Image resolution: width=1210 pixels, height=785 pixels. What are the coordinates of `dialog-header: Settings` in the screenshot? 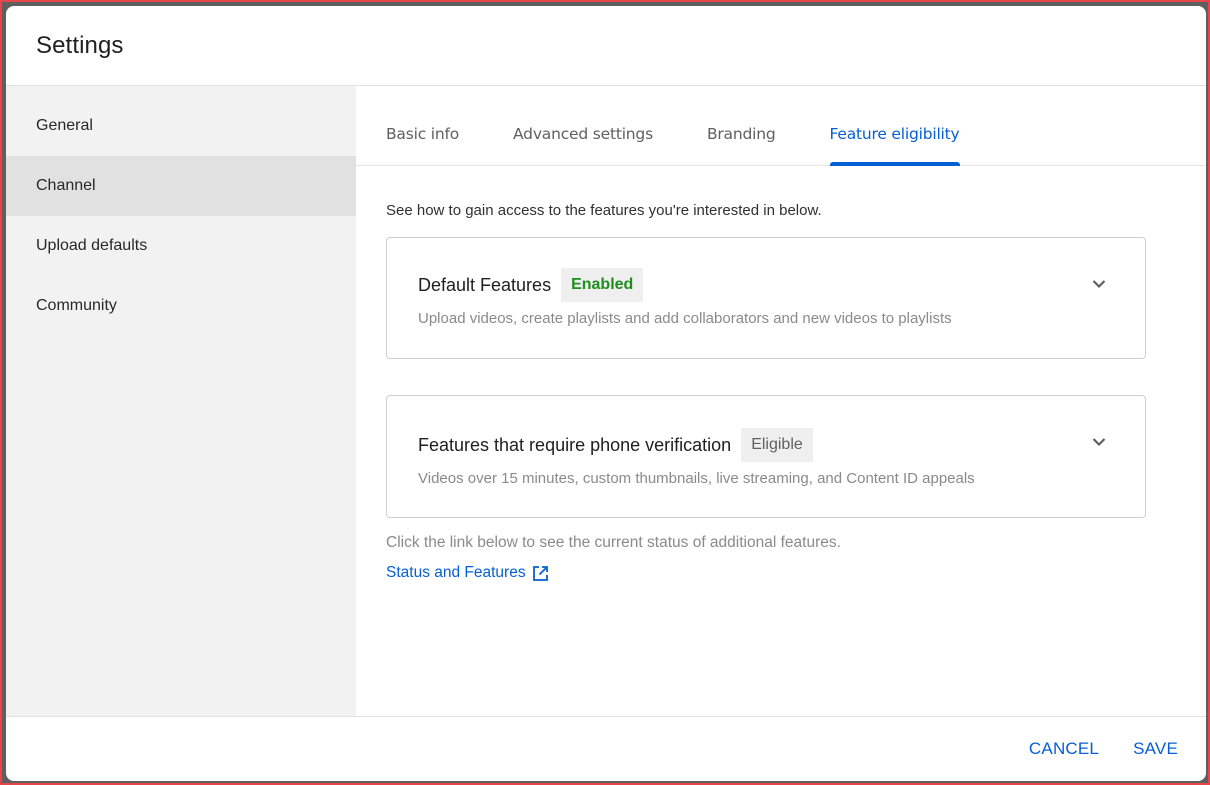 It's located at (606, 46).